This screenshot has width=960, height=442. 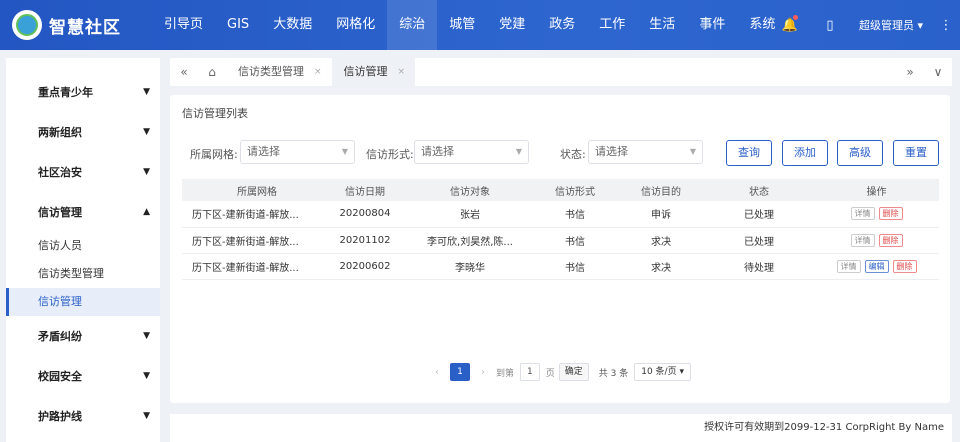 What do you see at coordinates (83, 92) in the screenshot?
I see `sidebar-group-youth: 重点青少年 ▼` at bounding box center [83, 92].